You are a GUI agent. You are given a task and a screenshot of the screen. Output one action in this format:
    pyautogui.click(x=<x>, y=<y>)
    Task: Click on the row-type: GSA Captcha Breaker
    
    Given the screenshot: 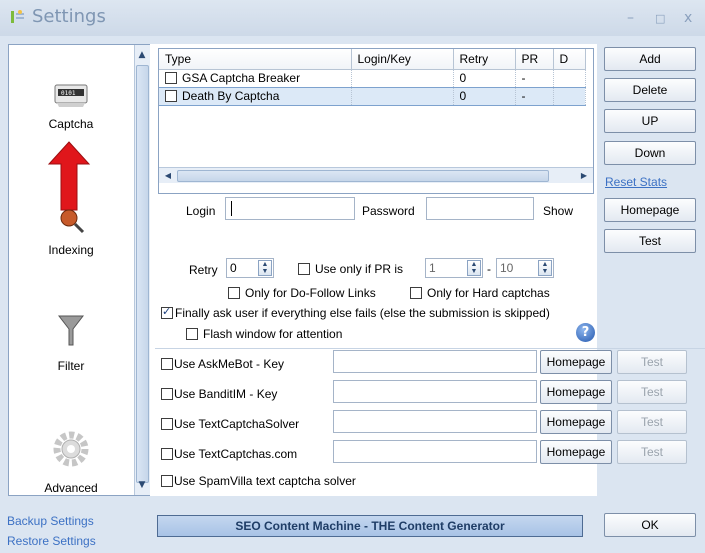 What is the action you would take?
    pyautogui.click(x=241, y=78)
    